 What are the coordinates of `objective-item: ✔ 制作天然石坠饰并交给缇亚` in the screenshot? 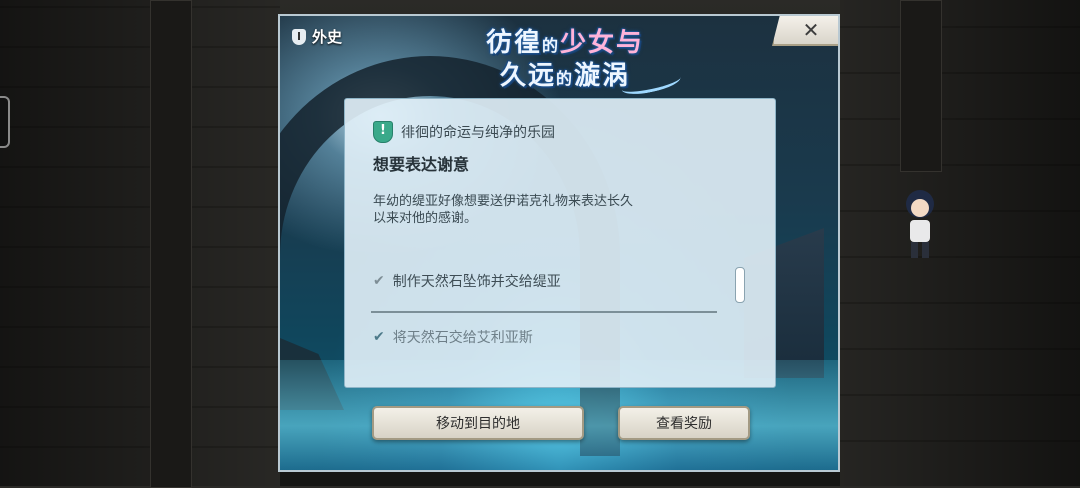 It's located at (467, 281).